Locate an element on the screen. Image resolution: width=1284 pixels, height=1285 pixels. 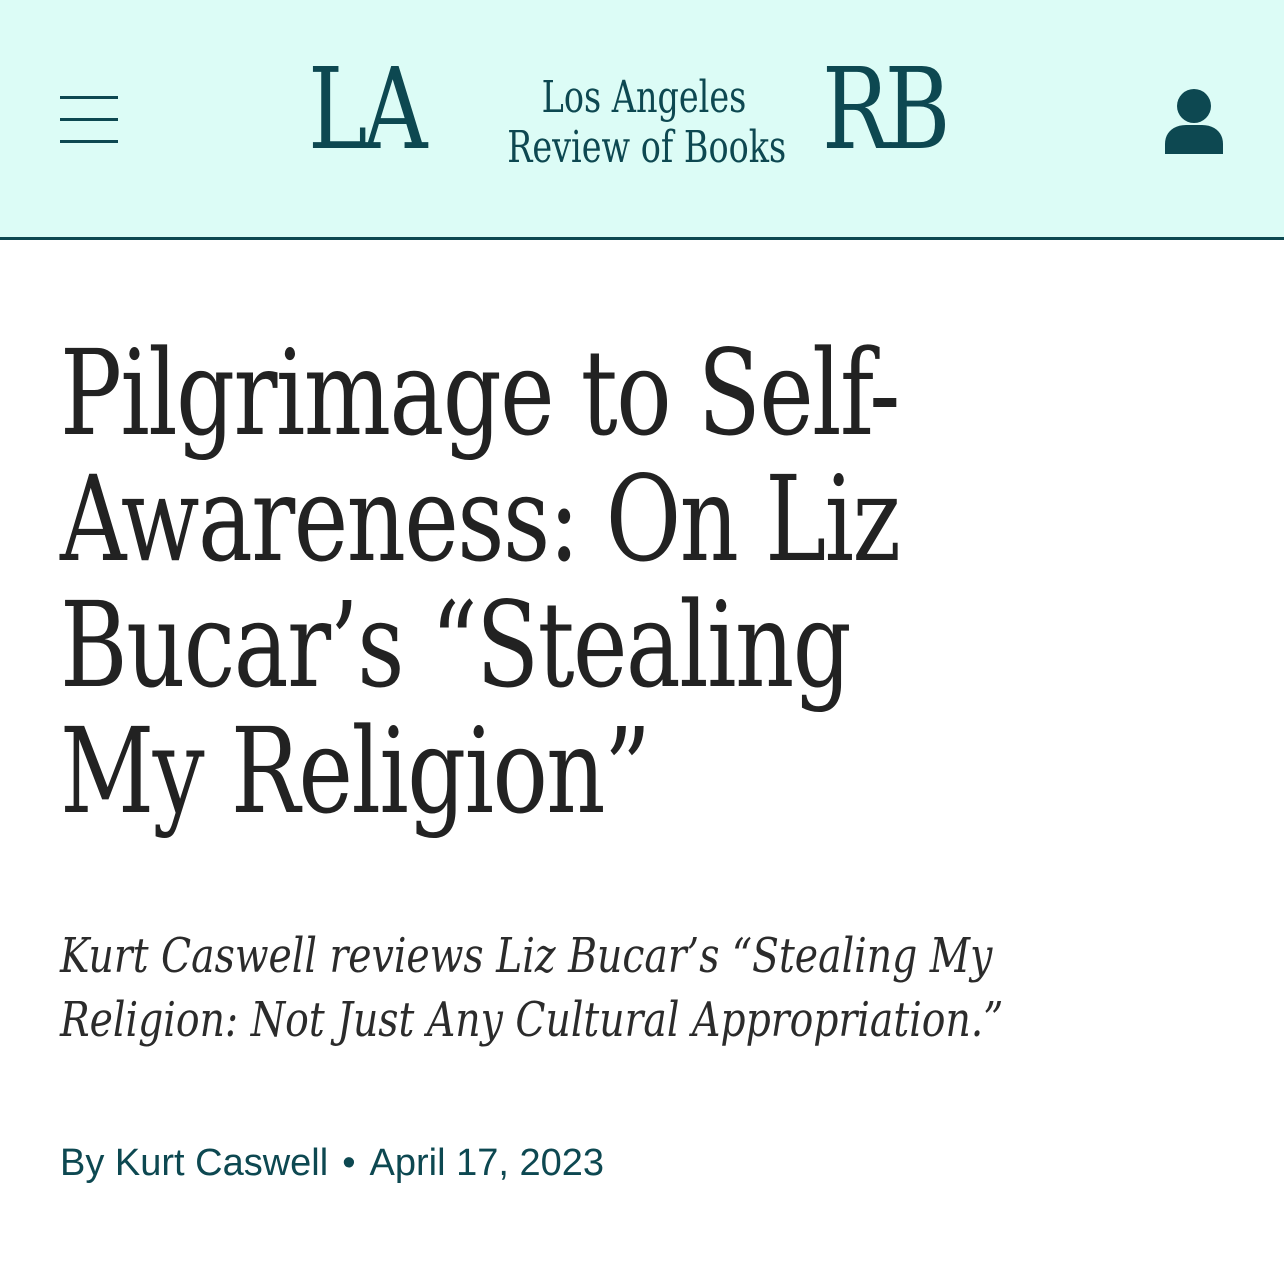
logo-rb: RB is located at coordinates (886, 110).